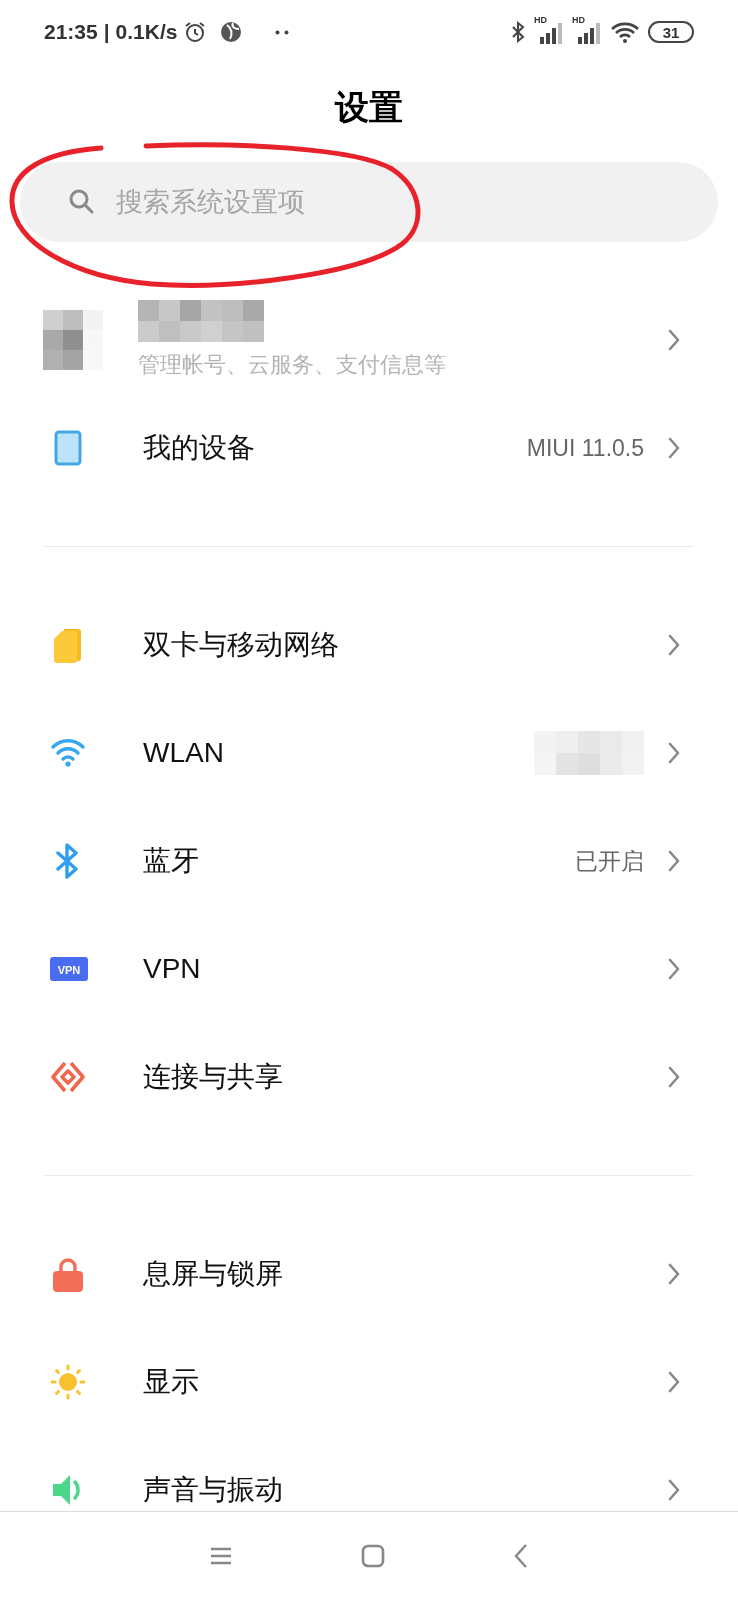  What do you see at coordinates (369, 753) in the screenshot?
I see `settings-item: WLAN` at bounding box center [369, 753].